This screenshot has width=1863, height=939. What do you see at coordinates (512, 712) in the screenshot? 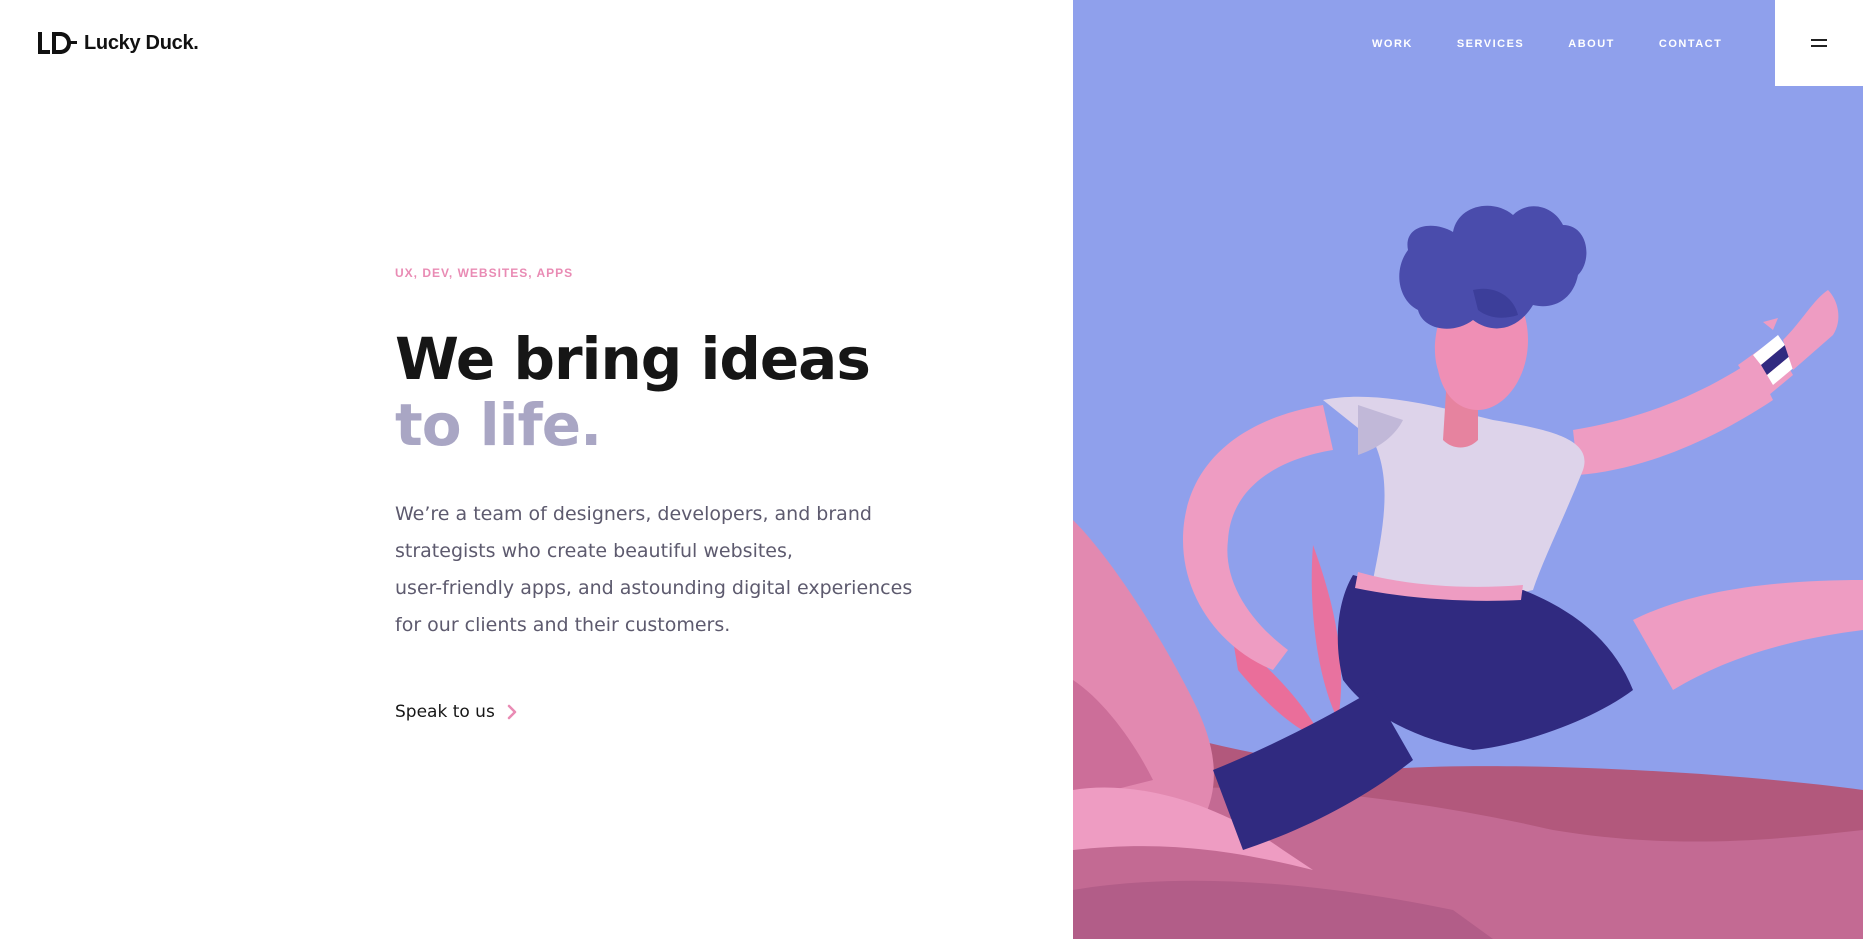
I see `chevron-right-icon` at bounding box center [512, 712].